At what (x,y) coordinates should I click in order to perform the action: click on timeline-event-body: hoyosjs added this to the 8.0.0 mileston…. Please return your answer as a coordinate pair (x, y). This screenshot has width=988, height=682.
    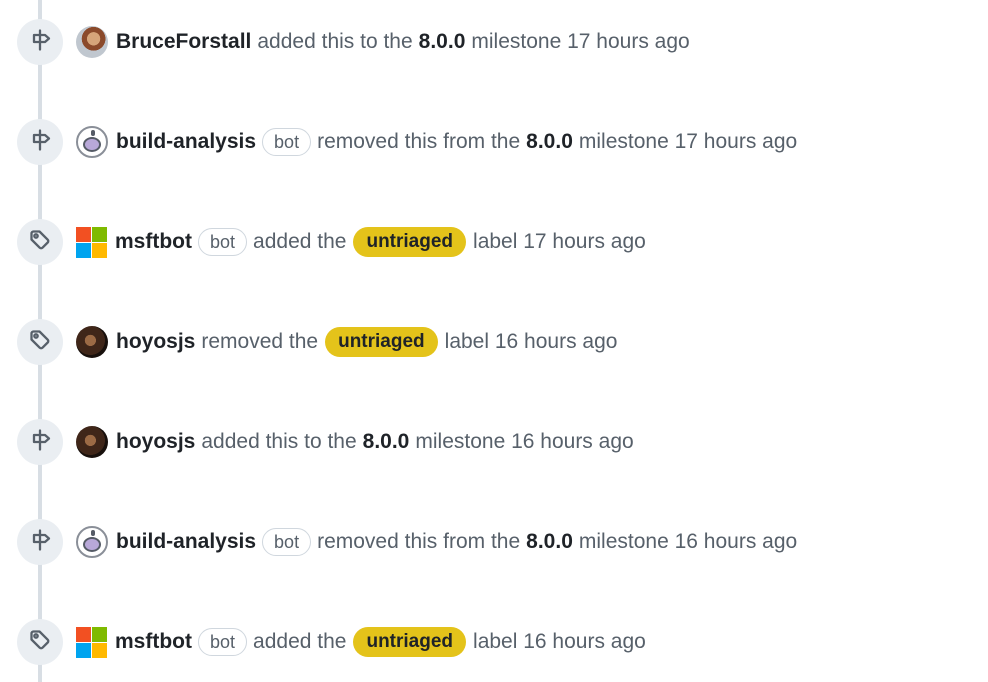
    Looking at the image, I should click on (355, 442).